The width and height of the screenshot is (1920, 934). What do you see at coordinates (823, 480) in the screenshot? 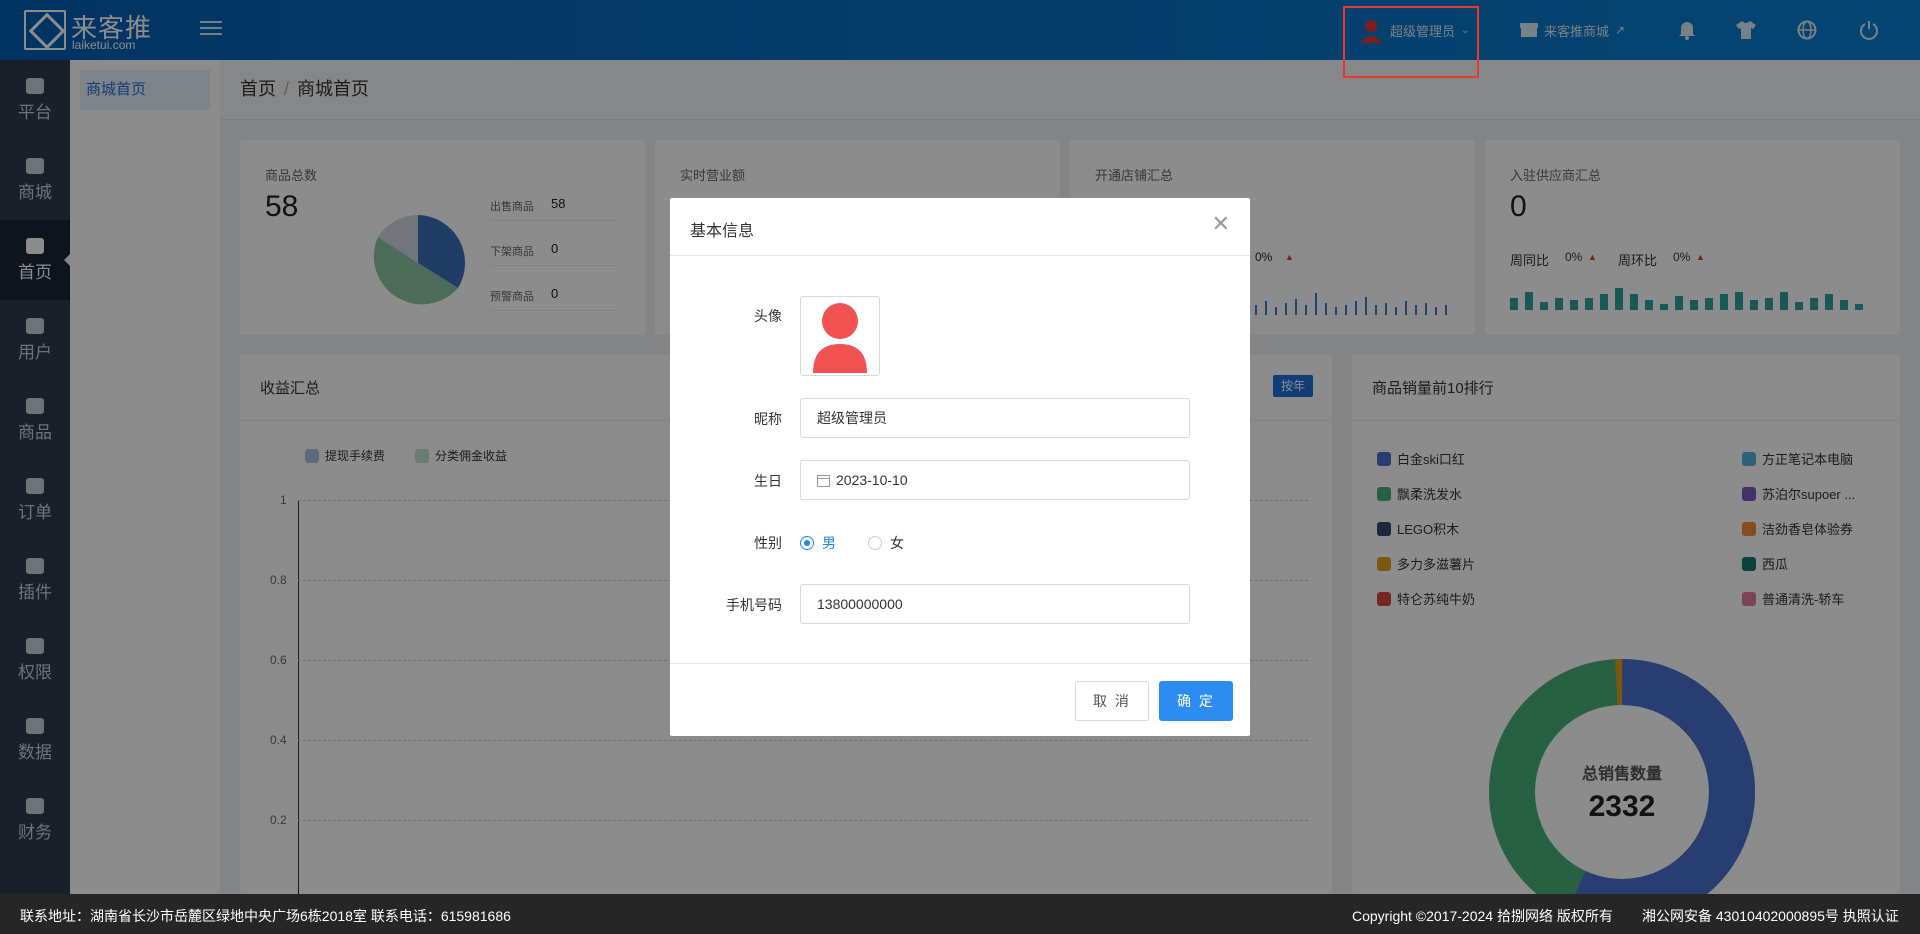
I see `calendar-icon` at bounding box center [823, 480].